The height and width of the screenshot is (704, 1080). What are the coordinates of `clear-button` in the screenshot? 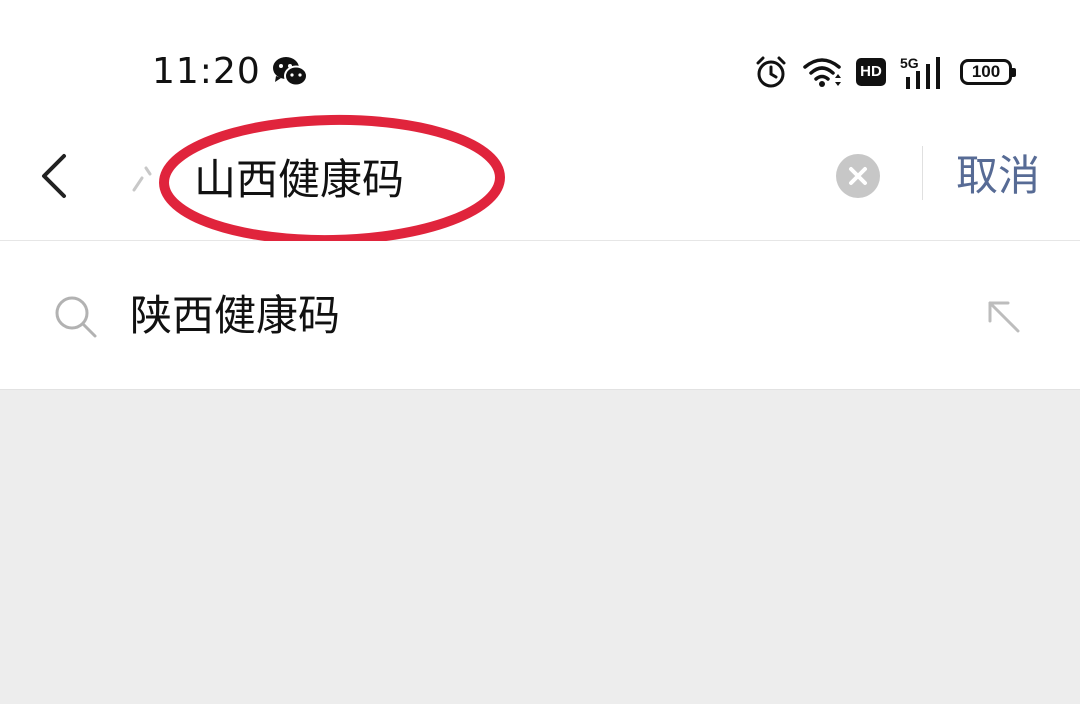 It's located at (858, 176).